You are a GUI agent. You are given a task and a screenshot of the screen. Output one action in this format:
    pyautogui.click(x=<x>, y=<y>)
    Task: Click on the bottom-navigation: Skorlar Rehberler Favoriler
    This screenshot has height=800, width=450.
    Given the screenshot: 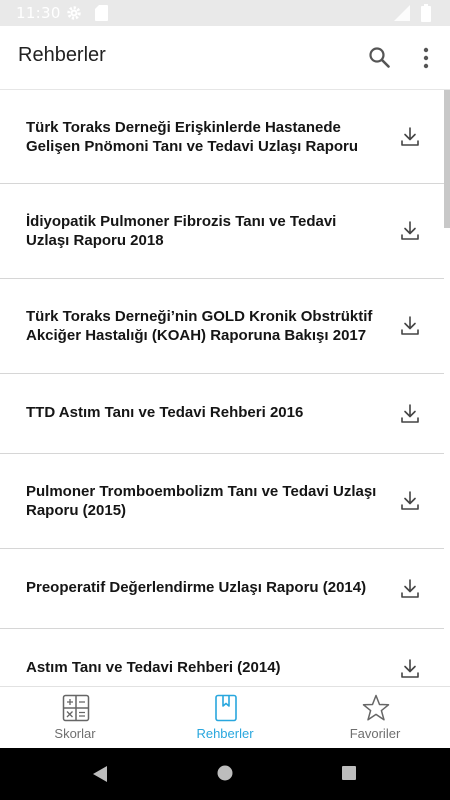 What is the action you would take?
    pyautogui.click(x=225, y=717)
    